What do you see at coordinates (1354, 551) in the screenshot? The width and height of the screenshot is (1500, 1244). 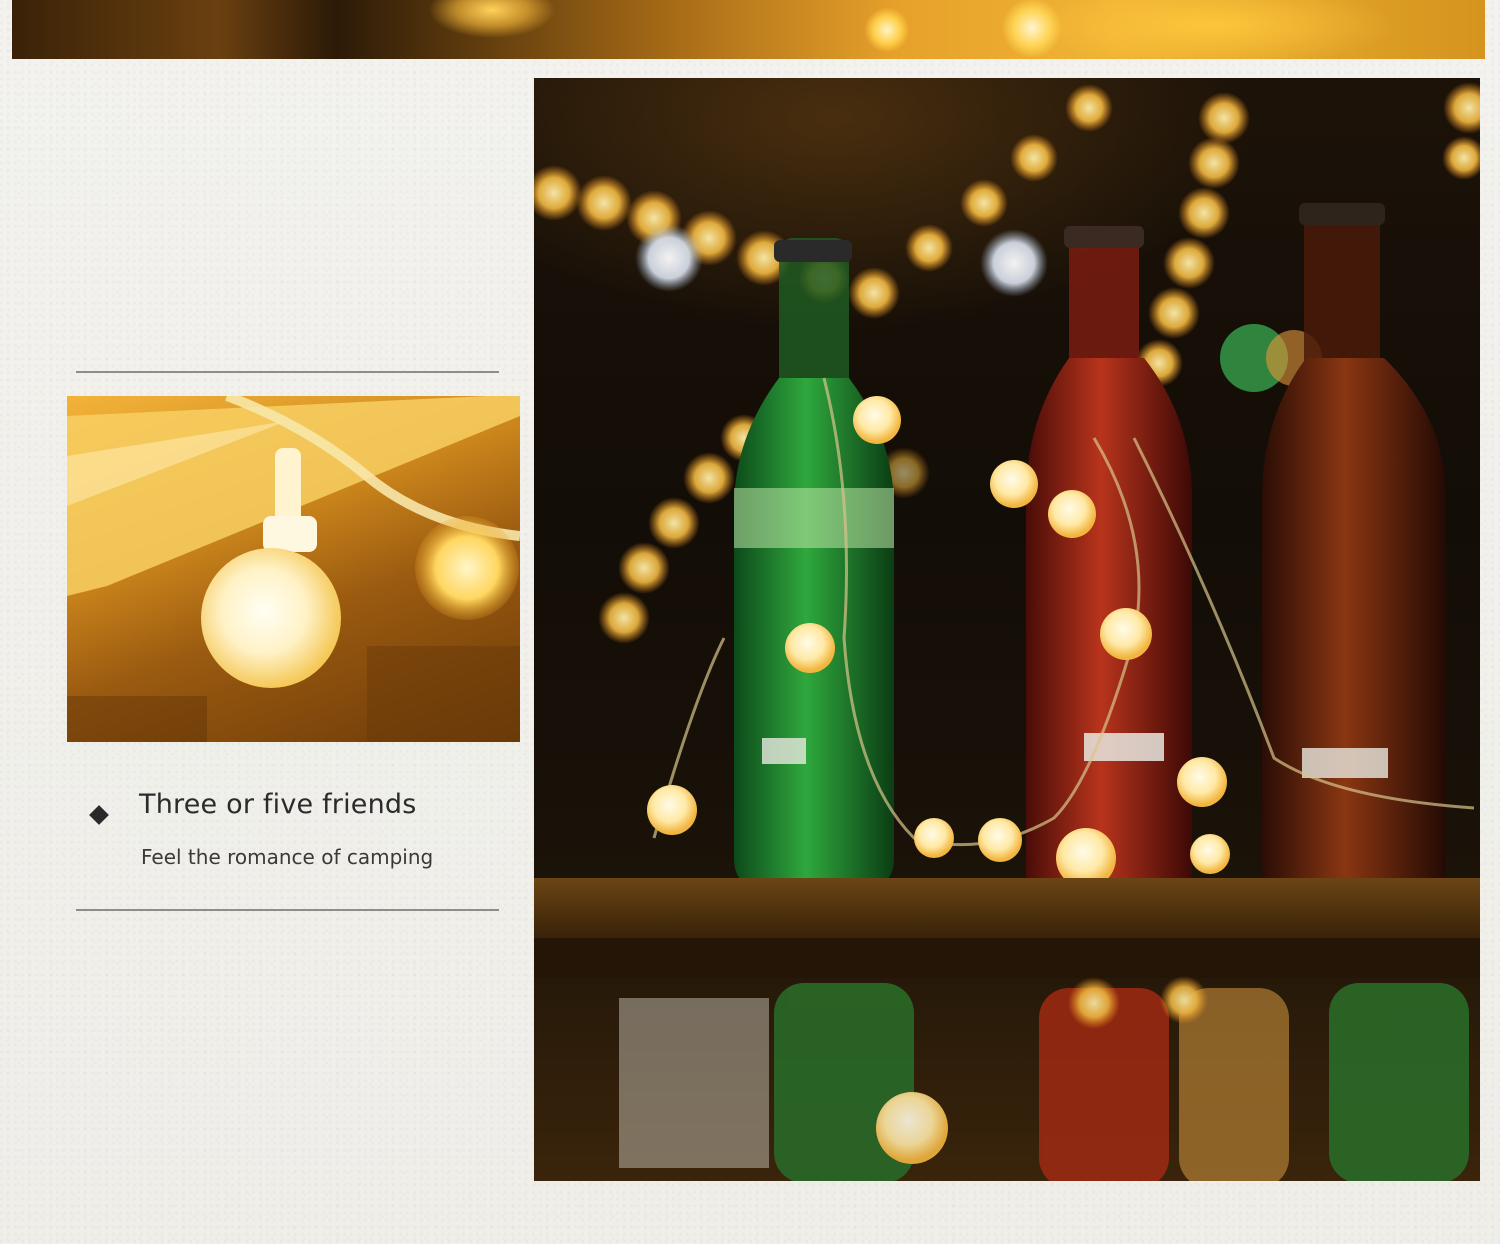 I see `brown-bottle` at bounding box center [1354, 551].